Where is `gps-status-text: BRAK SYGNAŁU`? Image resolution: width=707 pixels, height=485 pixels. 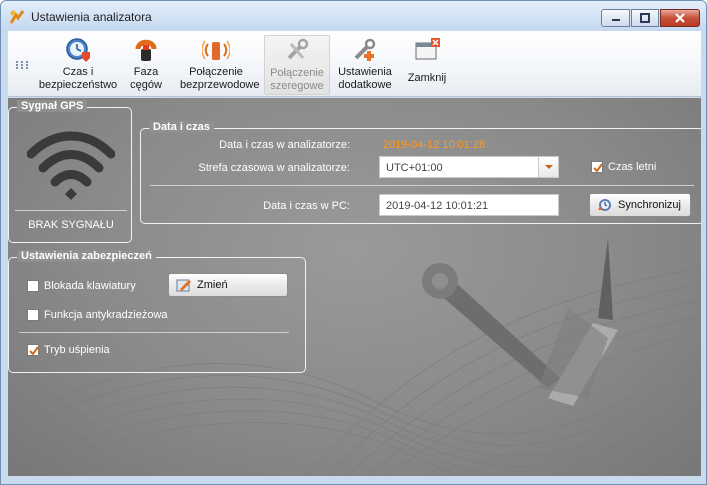
gps-status-text: BRAK SYGNAŁU is located at coordinates (71, 225).